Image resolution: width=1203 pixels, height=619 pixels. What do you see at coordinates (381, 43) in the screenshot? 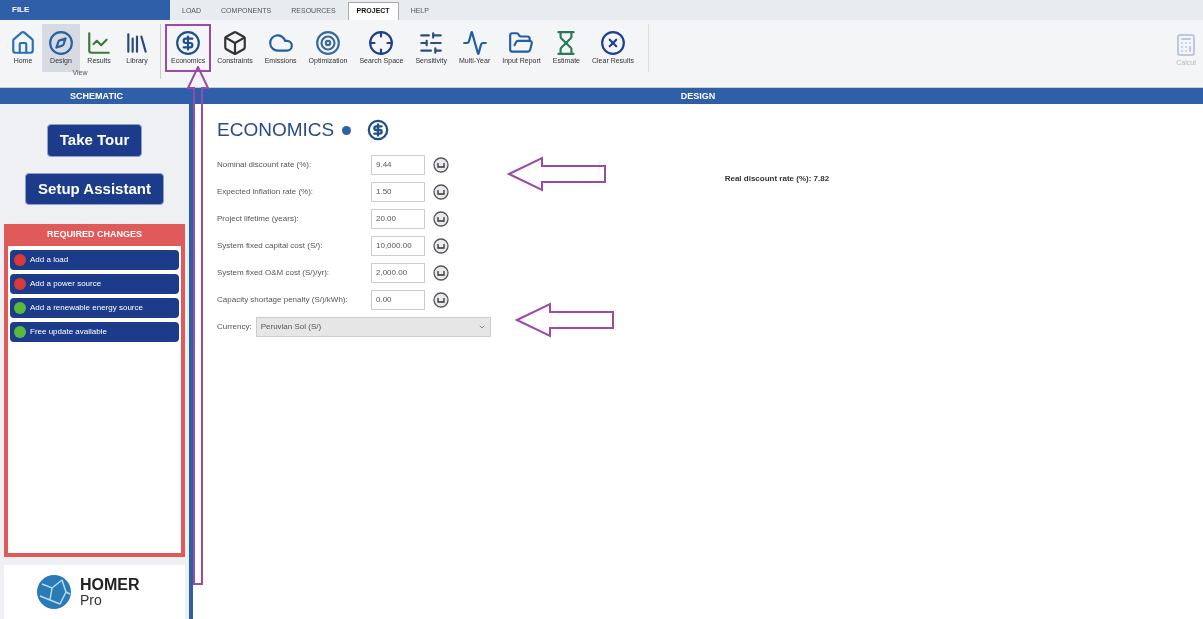
I see `crosshair-icon` at bounding box center [381, 43].